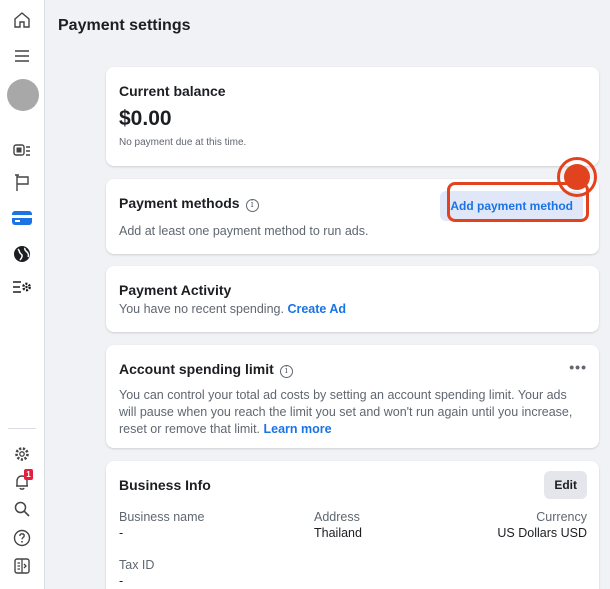 Image resolution: width=610 pixels, height=589 pixels. I want to click on campaigns-icon, so click(22, 151).